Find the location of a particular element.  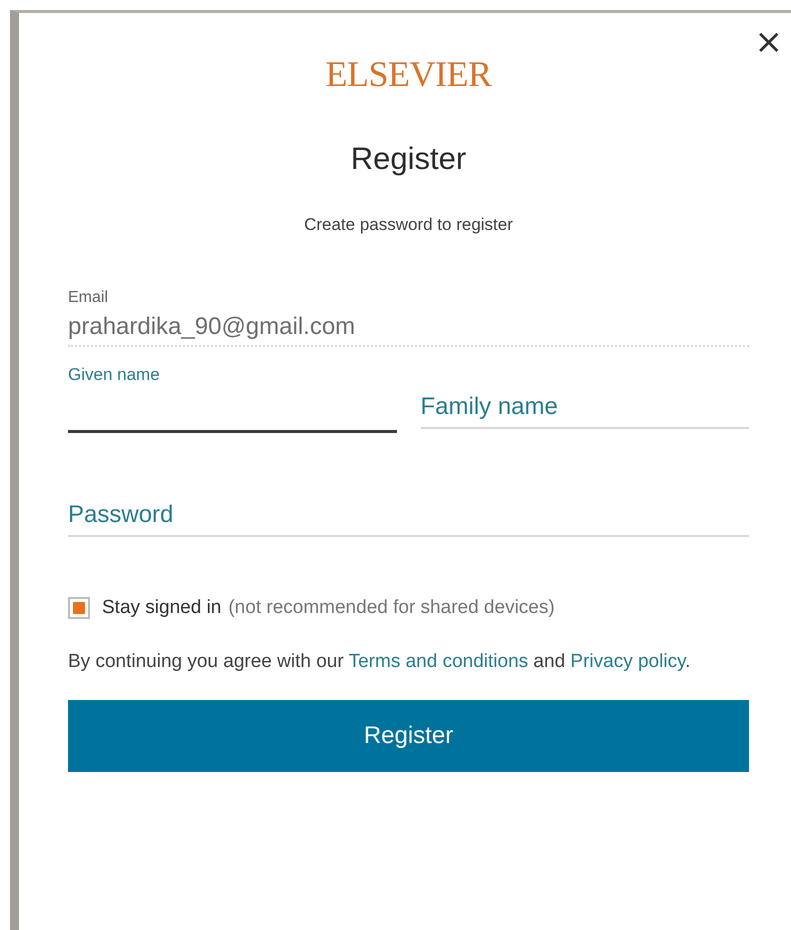

consent-text: By continuing you agree with our Terms and conditions and Privacy policy. is located at coordinates (380, 662).